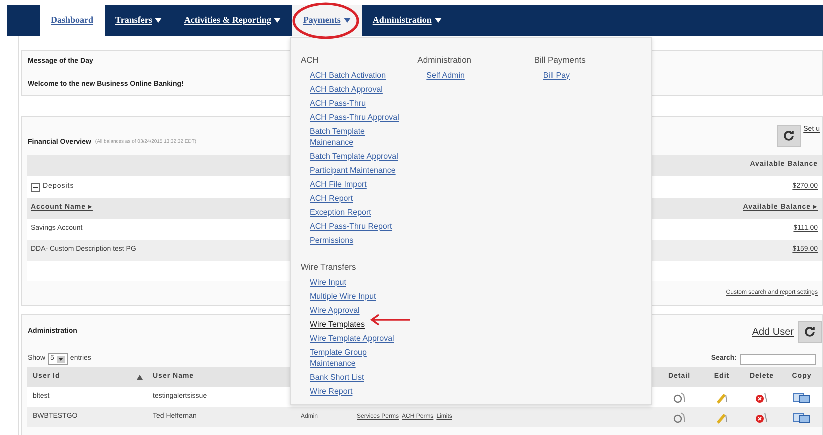  I want to click on add-user-link: Add User, so click(773, 332).